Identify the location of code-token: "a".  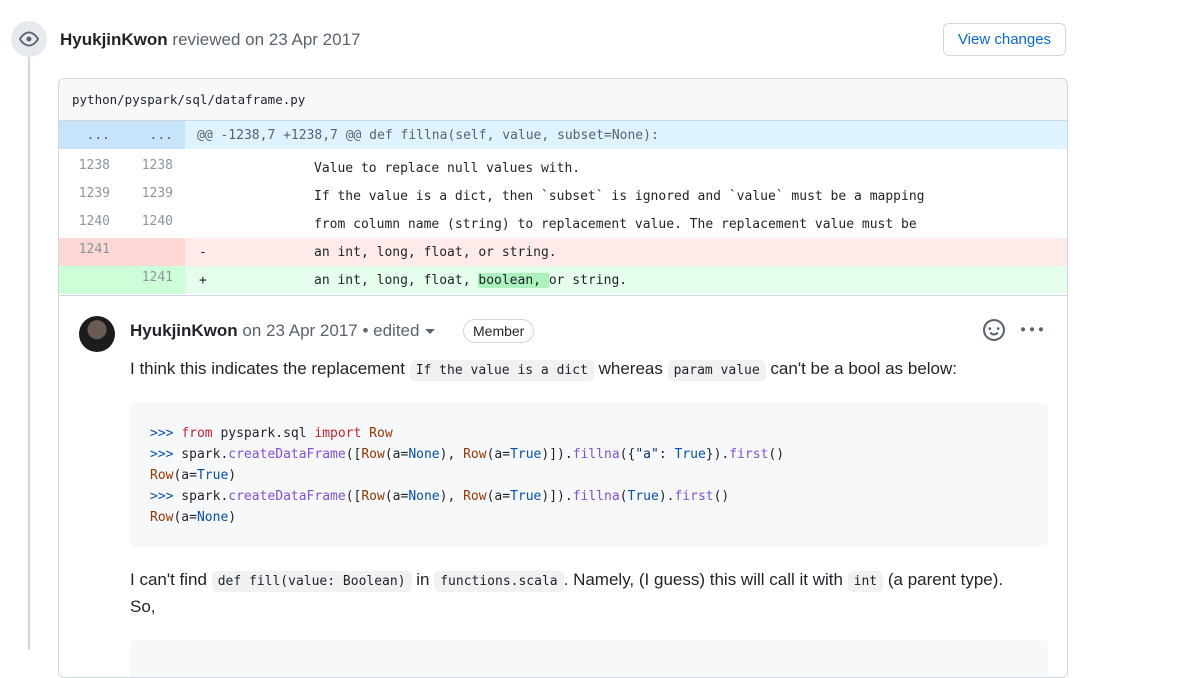
(647, 454).